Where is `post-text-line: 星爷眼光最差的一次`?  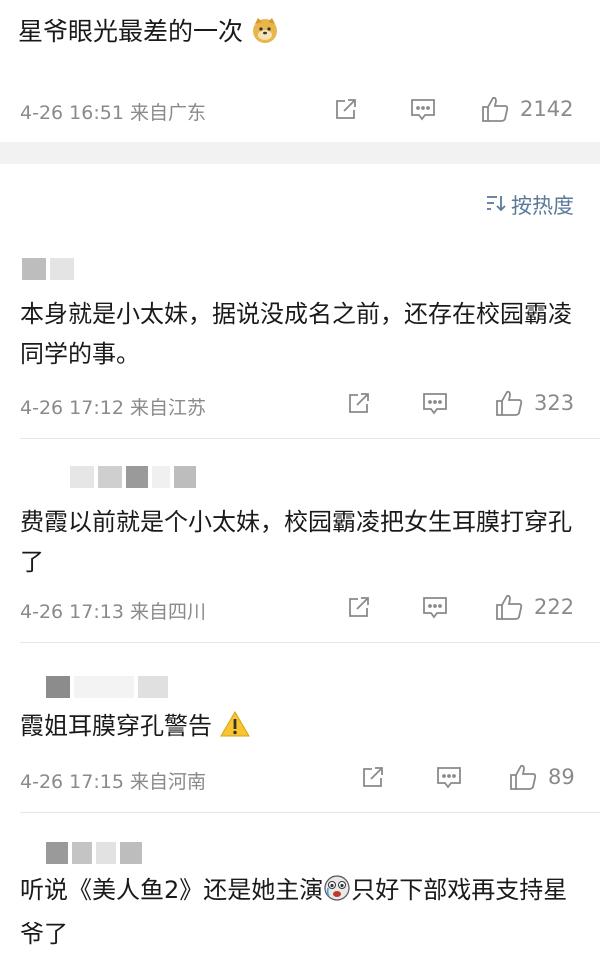
post-text-line: 星爷眼光最差的一次 is located at coordinates (148, 34).